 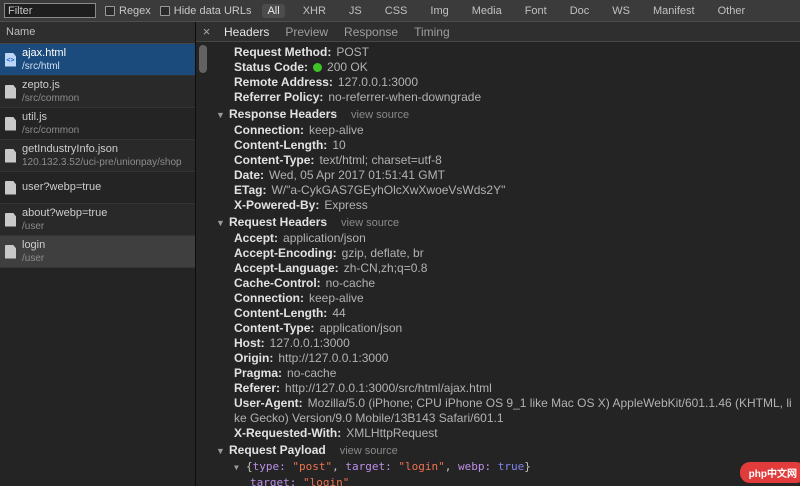 What do you see at coordinates (324, 238) in the screenshot?
I see `header-value: application/json` at bounding box center [324, 238].